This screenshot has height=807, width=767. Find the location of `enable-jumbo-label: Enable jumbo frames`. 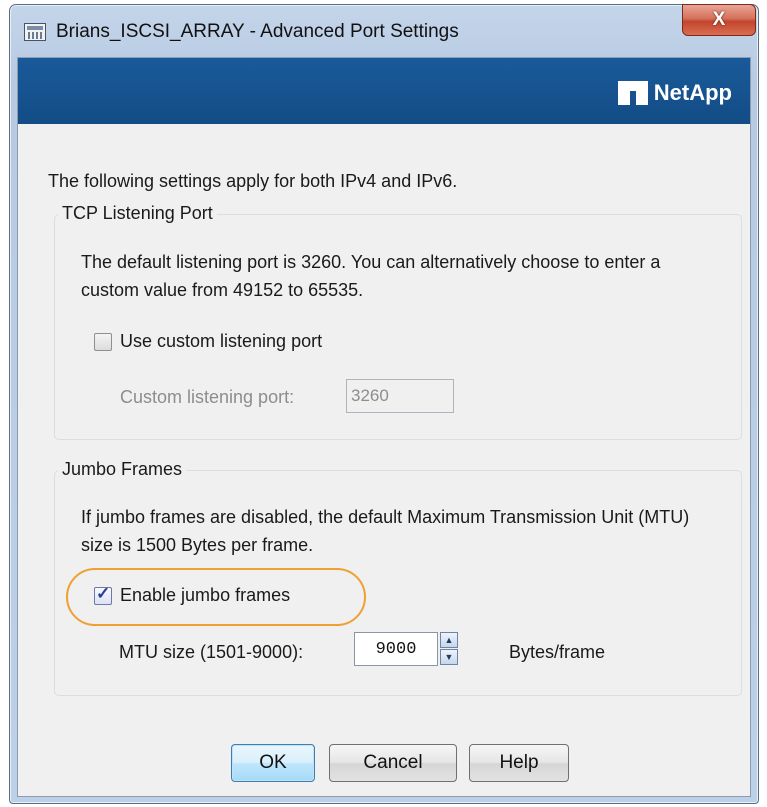

enable-jumbo-label: Enable jumbo frames is located at coordinates (205, 595).